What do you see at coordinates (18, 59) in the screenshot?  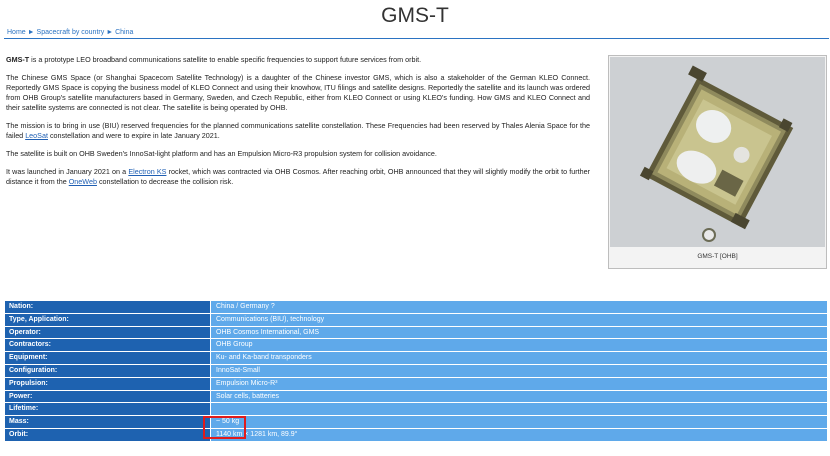 I see `satellite-name: GMS-T` at bounding box center [18, 59].